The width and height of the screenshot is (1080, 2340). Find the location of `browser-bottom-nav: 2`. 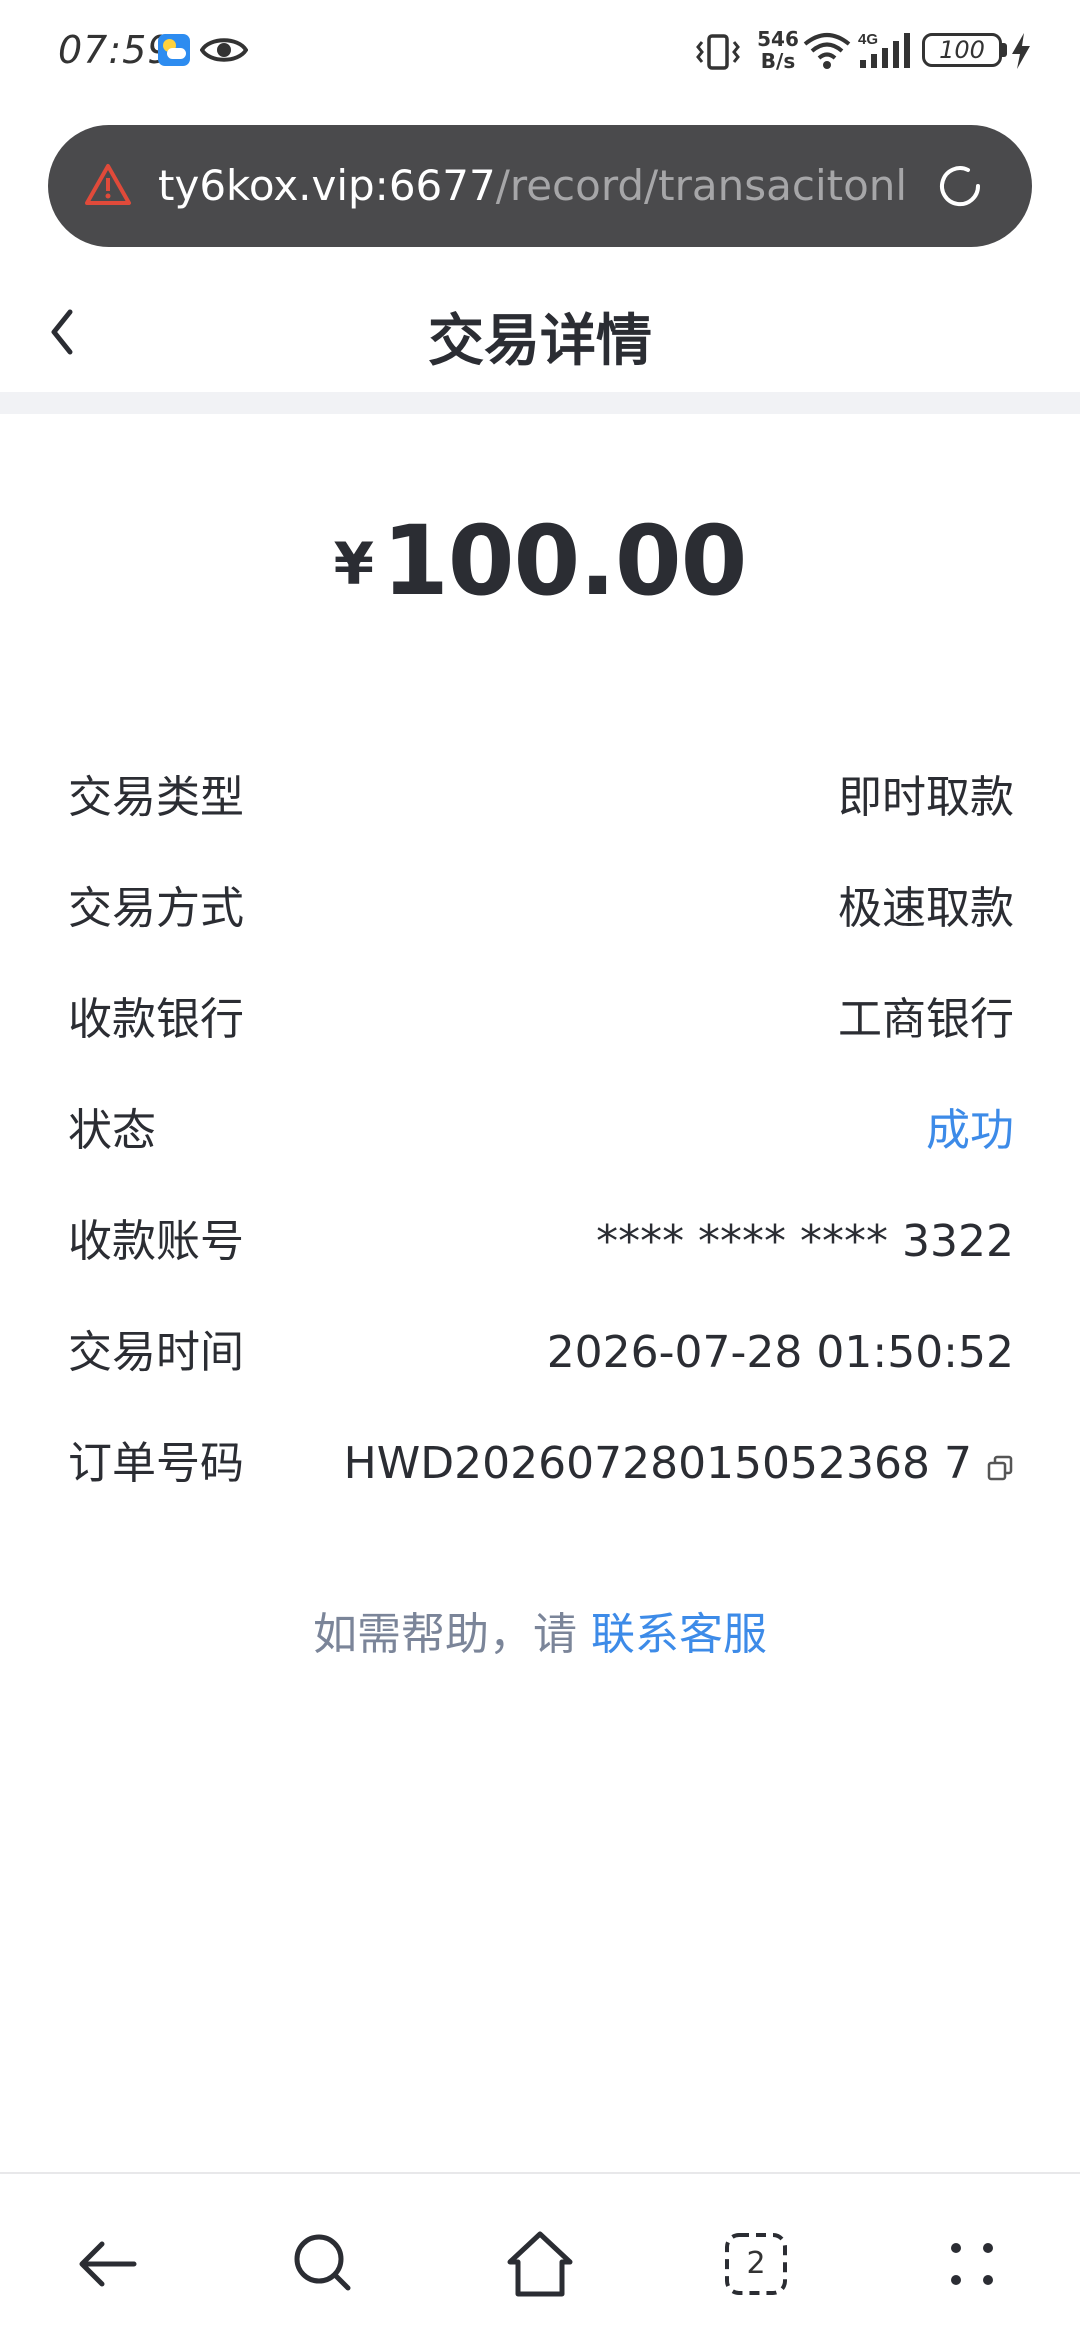

browser-bottom-nav: 2 is located at coordinates (540, 2256).